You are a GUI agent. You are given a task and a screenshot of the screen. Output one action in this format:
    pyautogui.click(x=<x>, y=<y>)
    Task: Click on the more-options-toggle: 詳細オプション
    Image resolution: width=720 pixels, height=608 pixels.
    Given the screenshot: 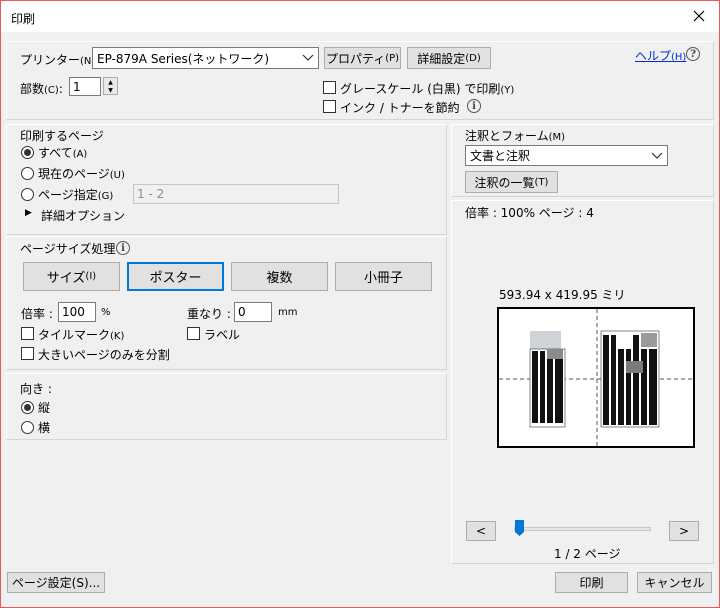 What is the action you would take?
    pyautogui.click(x=83, y=215)
    